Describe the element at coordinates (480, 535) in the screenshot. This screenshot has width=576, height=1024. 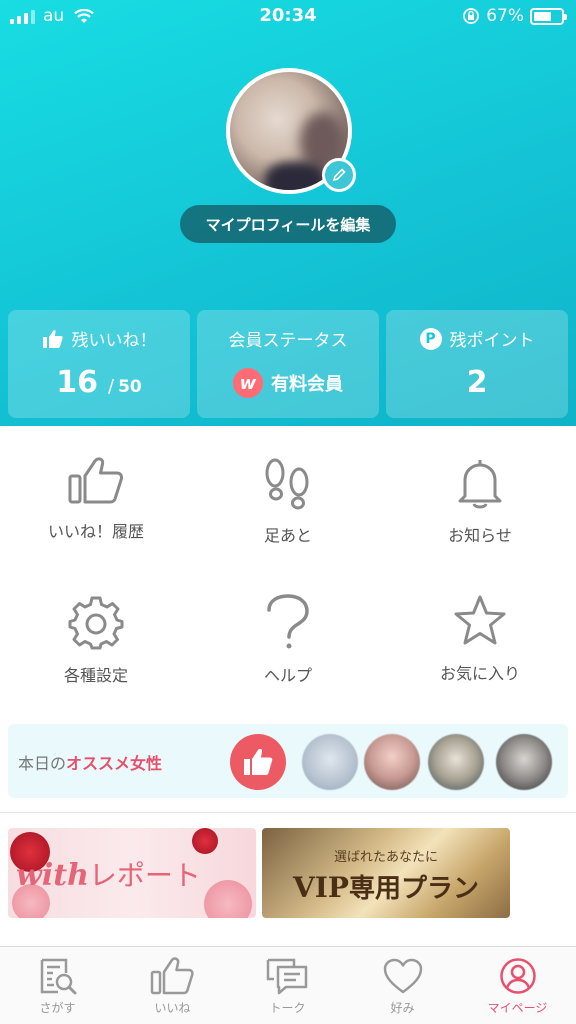
I see `menu-label: お知らせ` at that location.